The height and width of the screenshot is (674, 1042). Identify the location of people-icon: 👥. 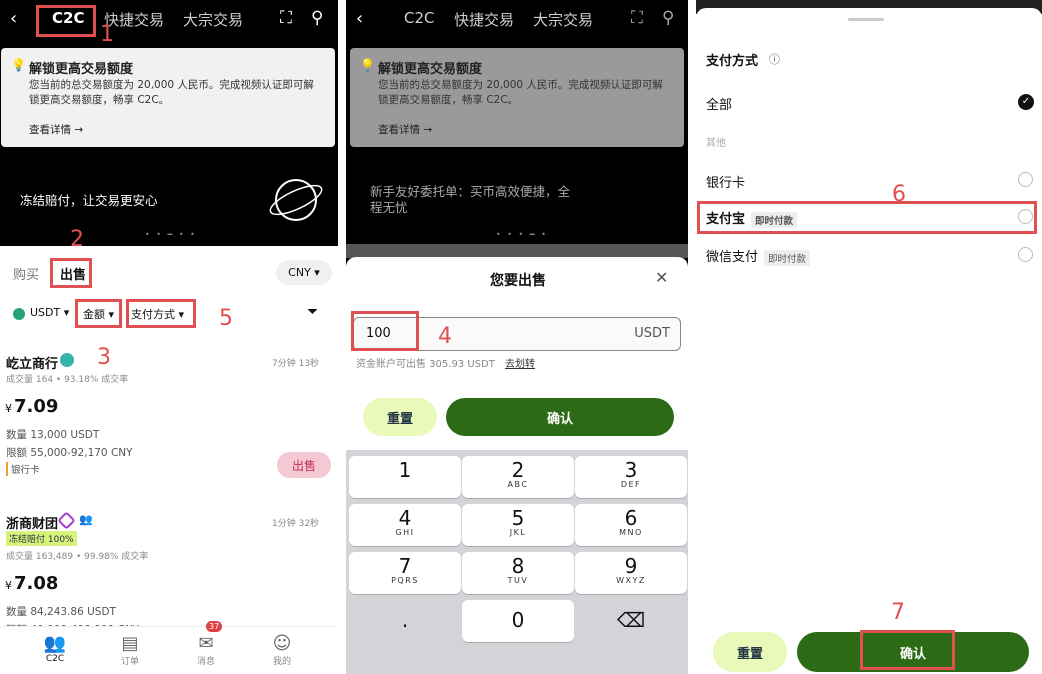
(55, 643).